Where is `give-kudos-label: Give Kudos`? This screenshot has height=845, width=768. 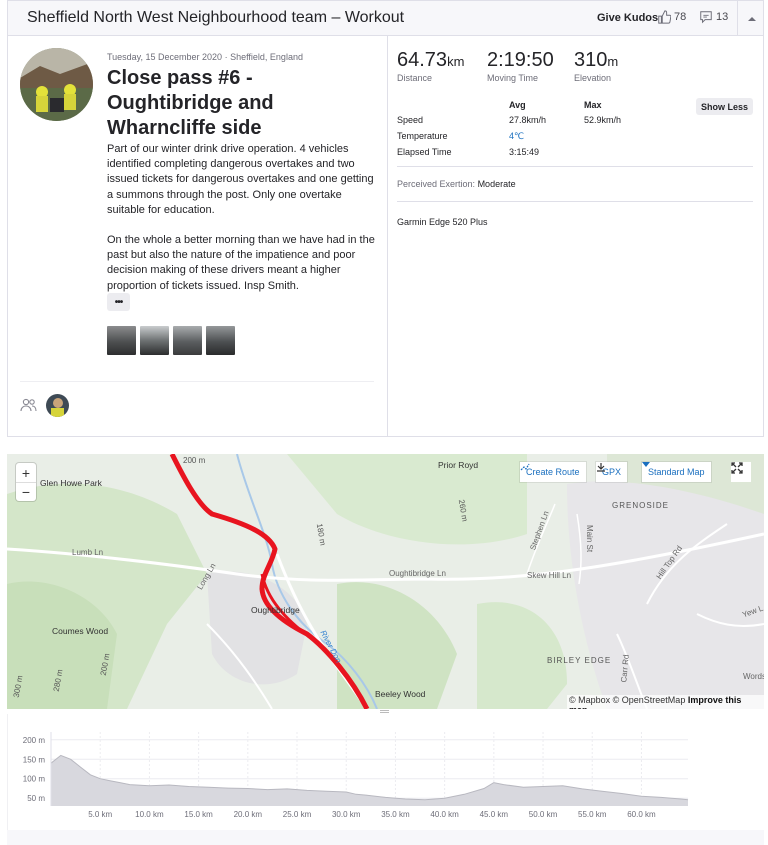 give-kudos-label: Give Kudos is located at coordinates (627, 18).